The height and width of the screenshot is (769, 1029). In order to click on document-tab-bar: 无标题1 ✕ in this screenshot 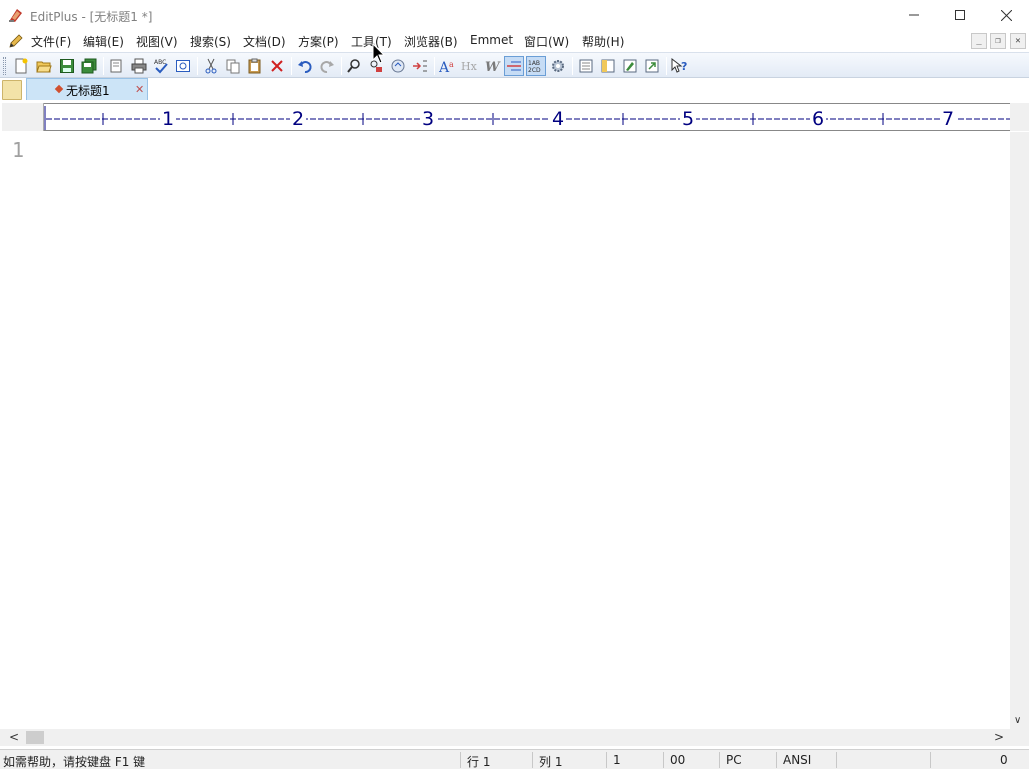, I will do `click(514, 90)`.